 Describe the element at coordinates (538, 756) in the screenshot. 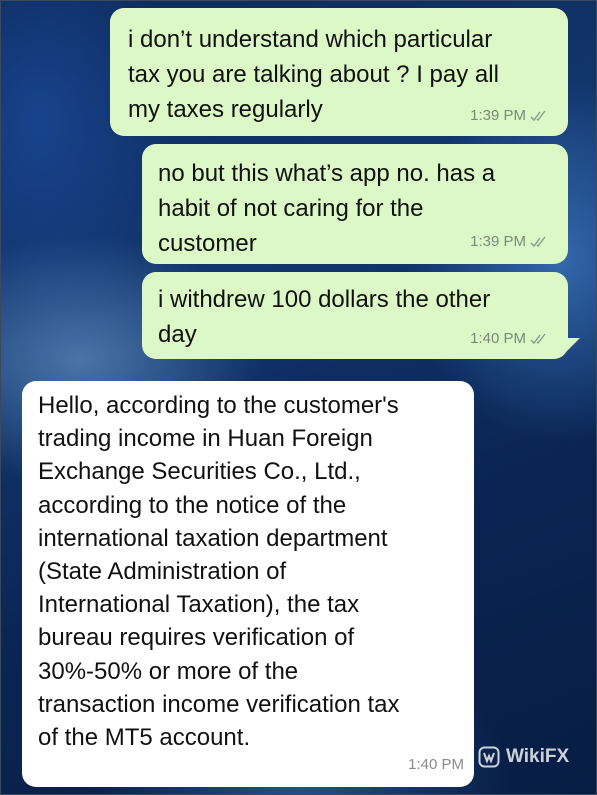

I see `watermark-label: WikiFX` at that location.